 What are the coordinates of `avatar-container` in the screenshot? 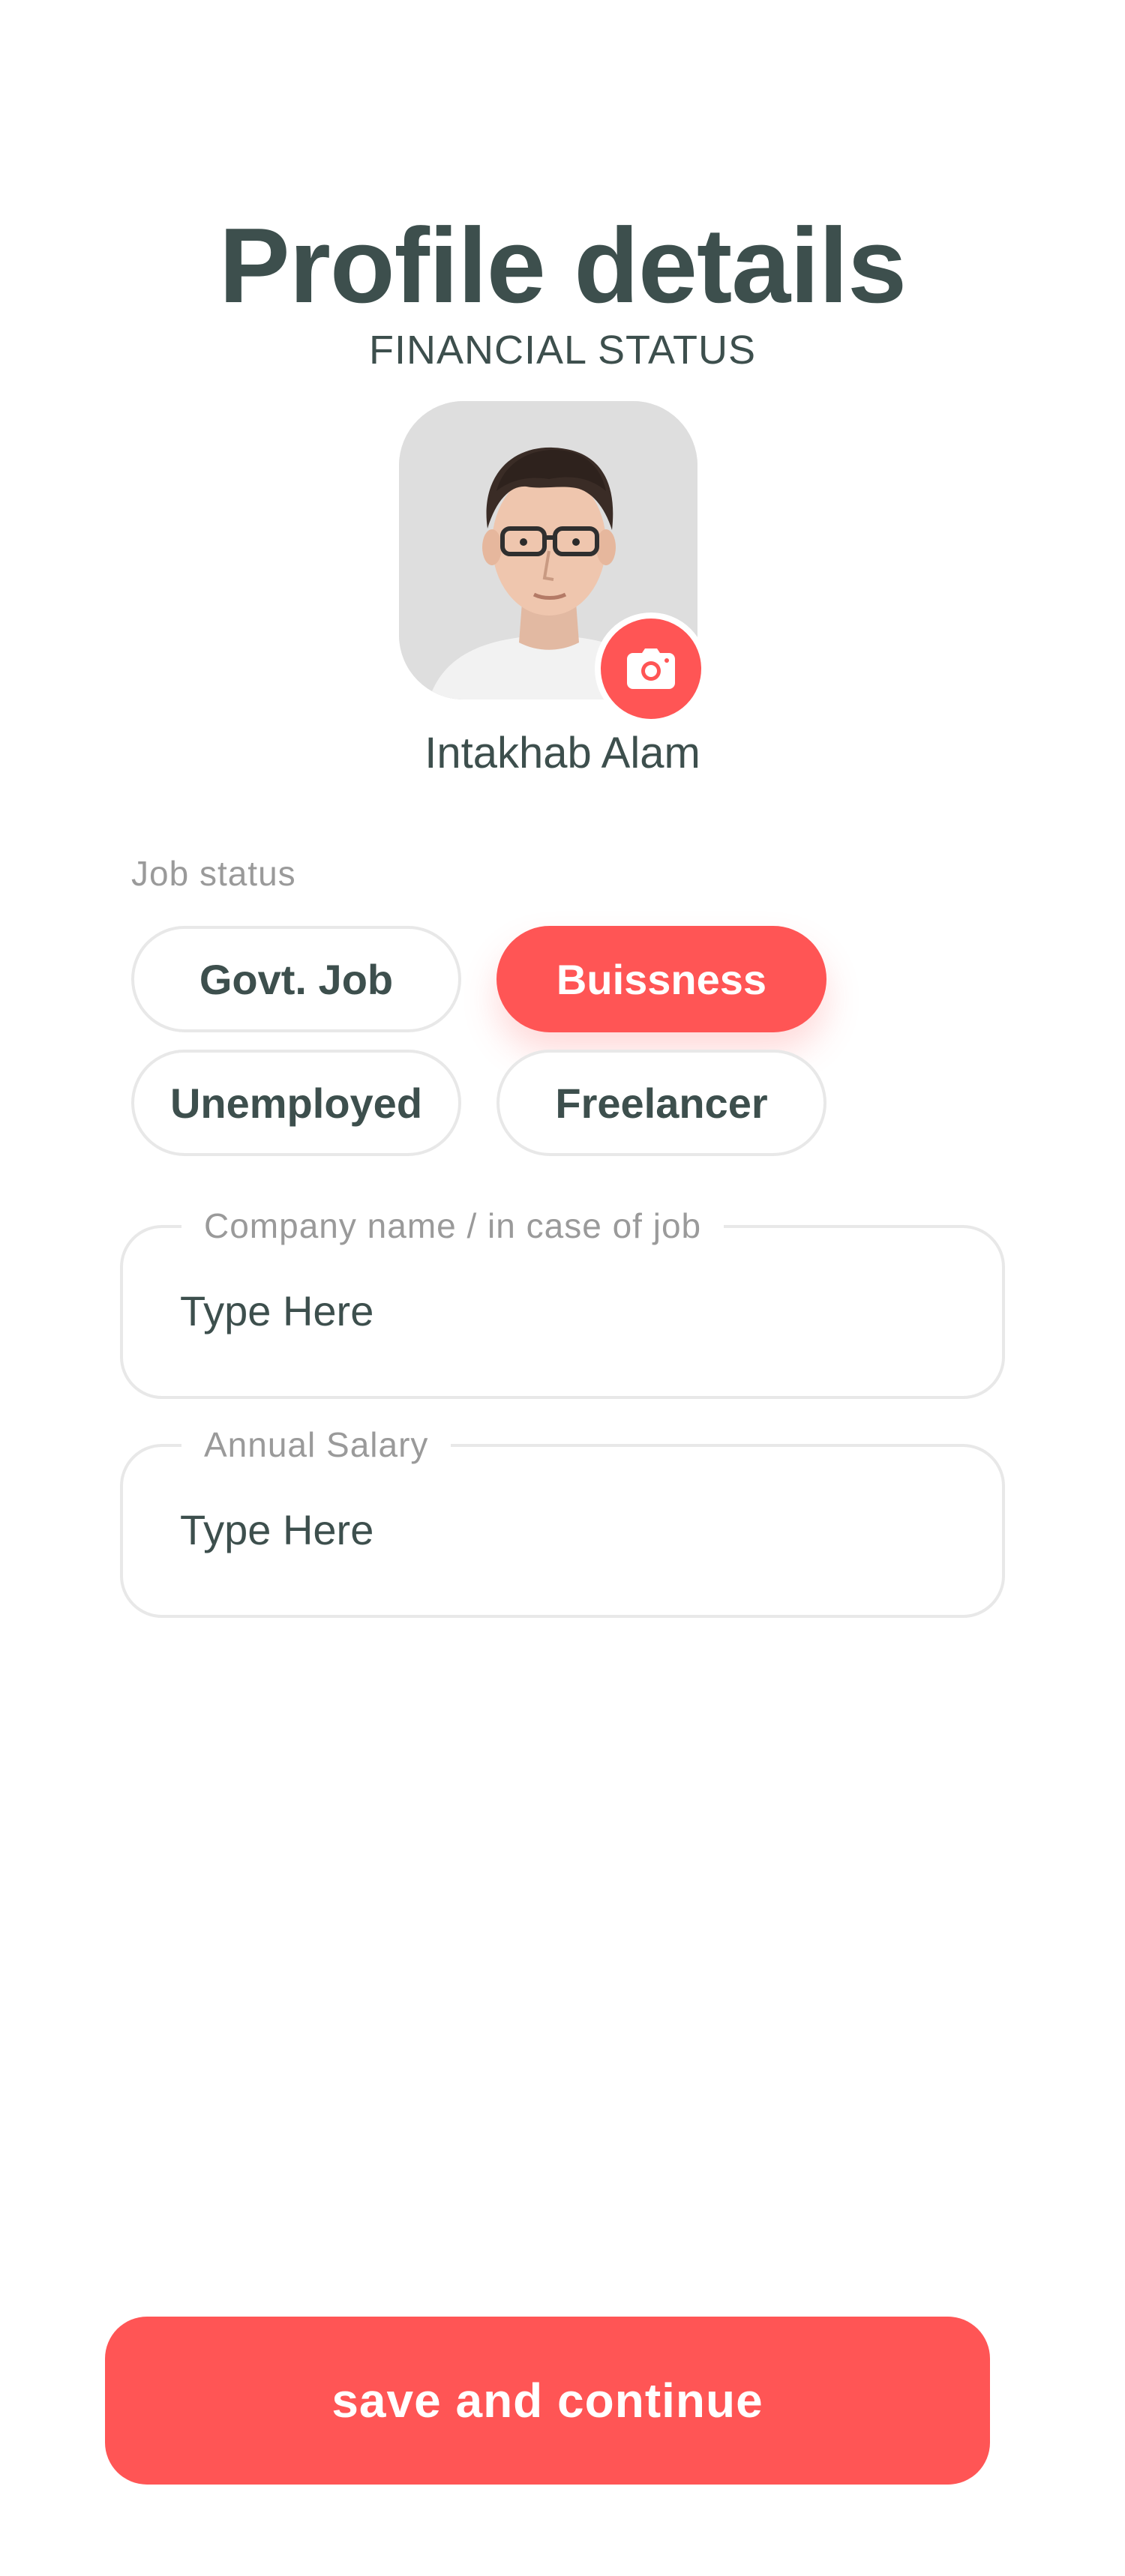 It's located at (553, 563).